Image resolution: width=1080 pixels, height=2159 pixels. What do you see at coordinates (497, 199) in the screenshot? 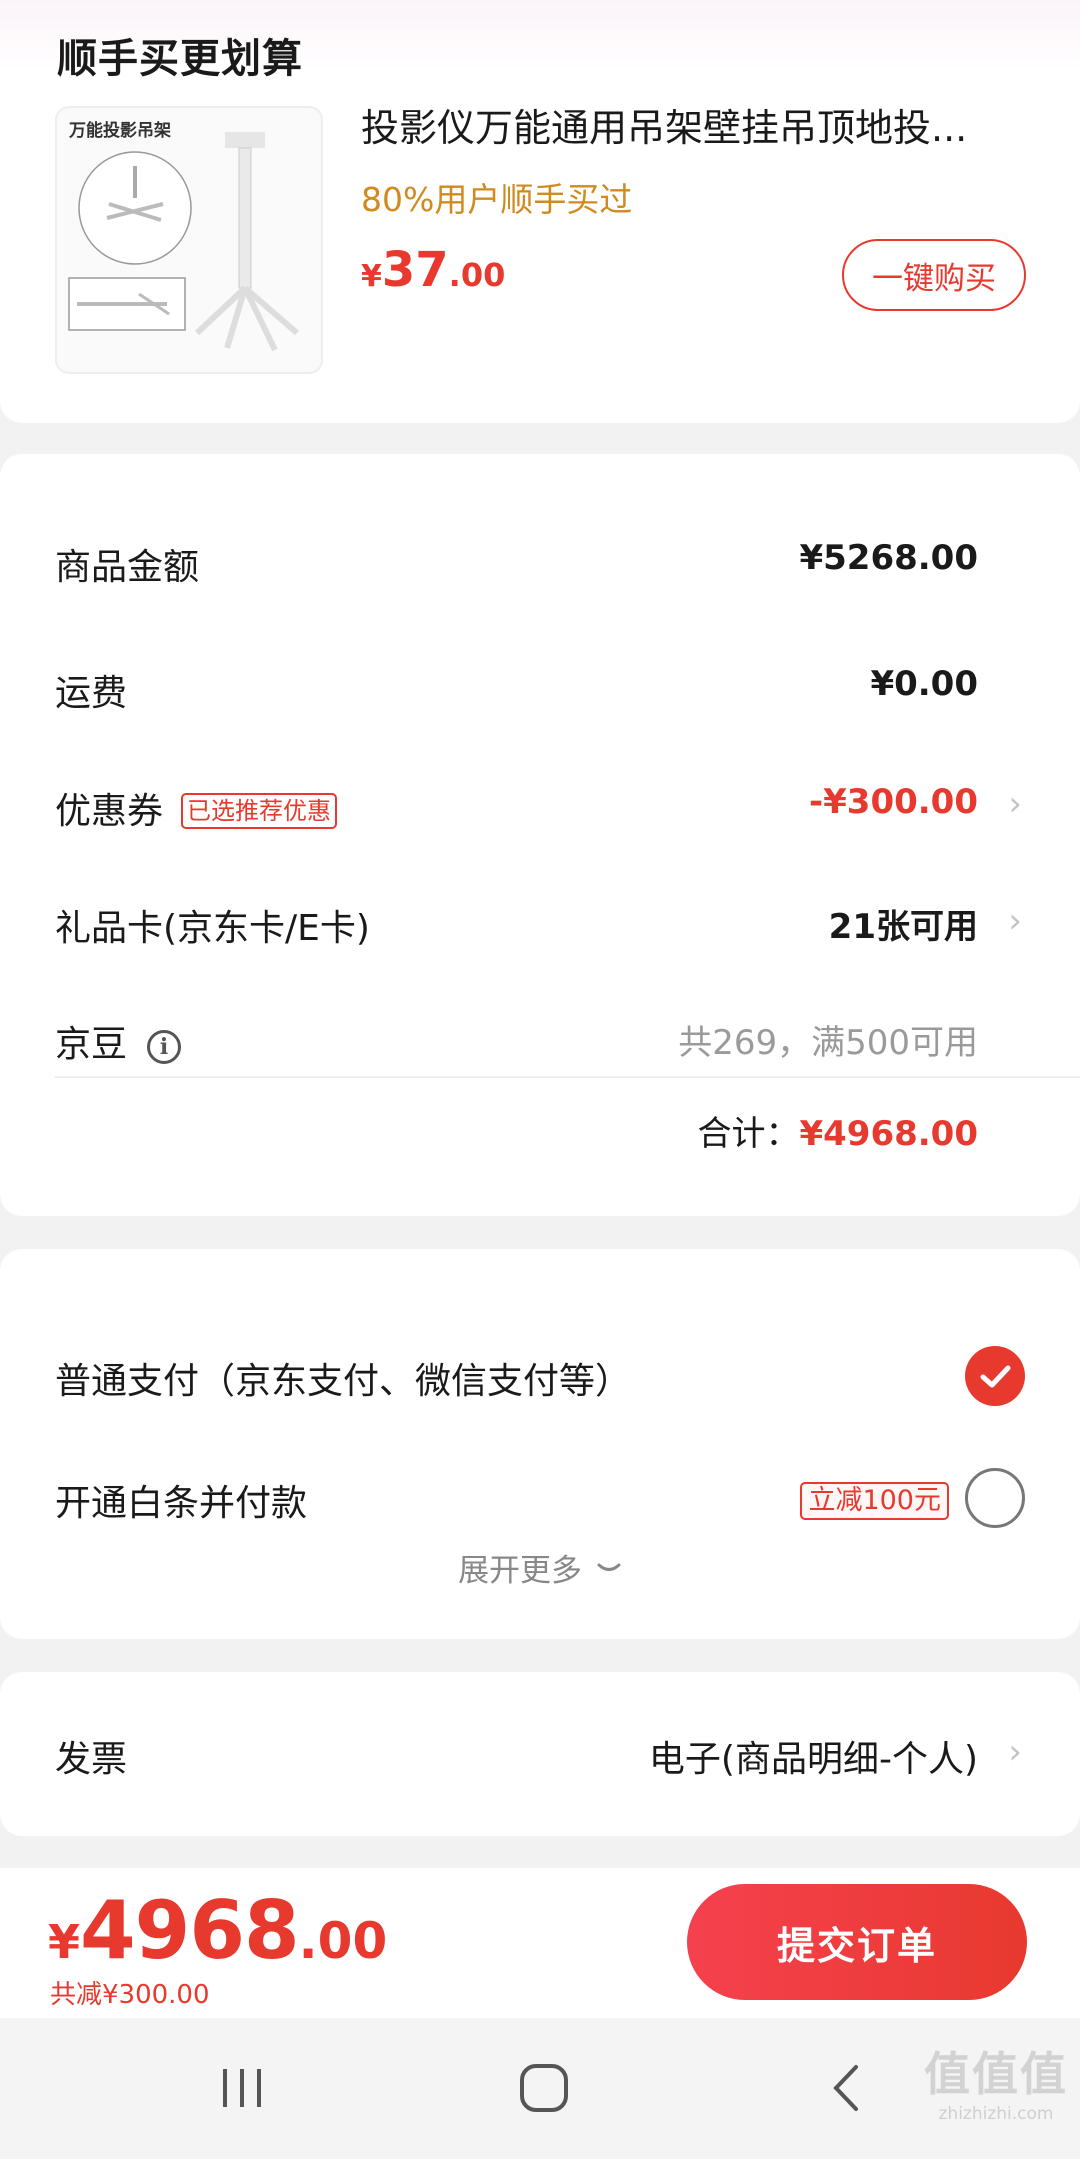
I see `product-tag: 80%用户顺手买过` at bounding box center [497, 199].